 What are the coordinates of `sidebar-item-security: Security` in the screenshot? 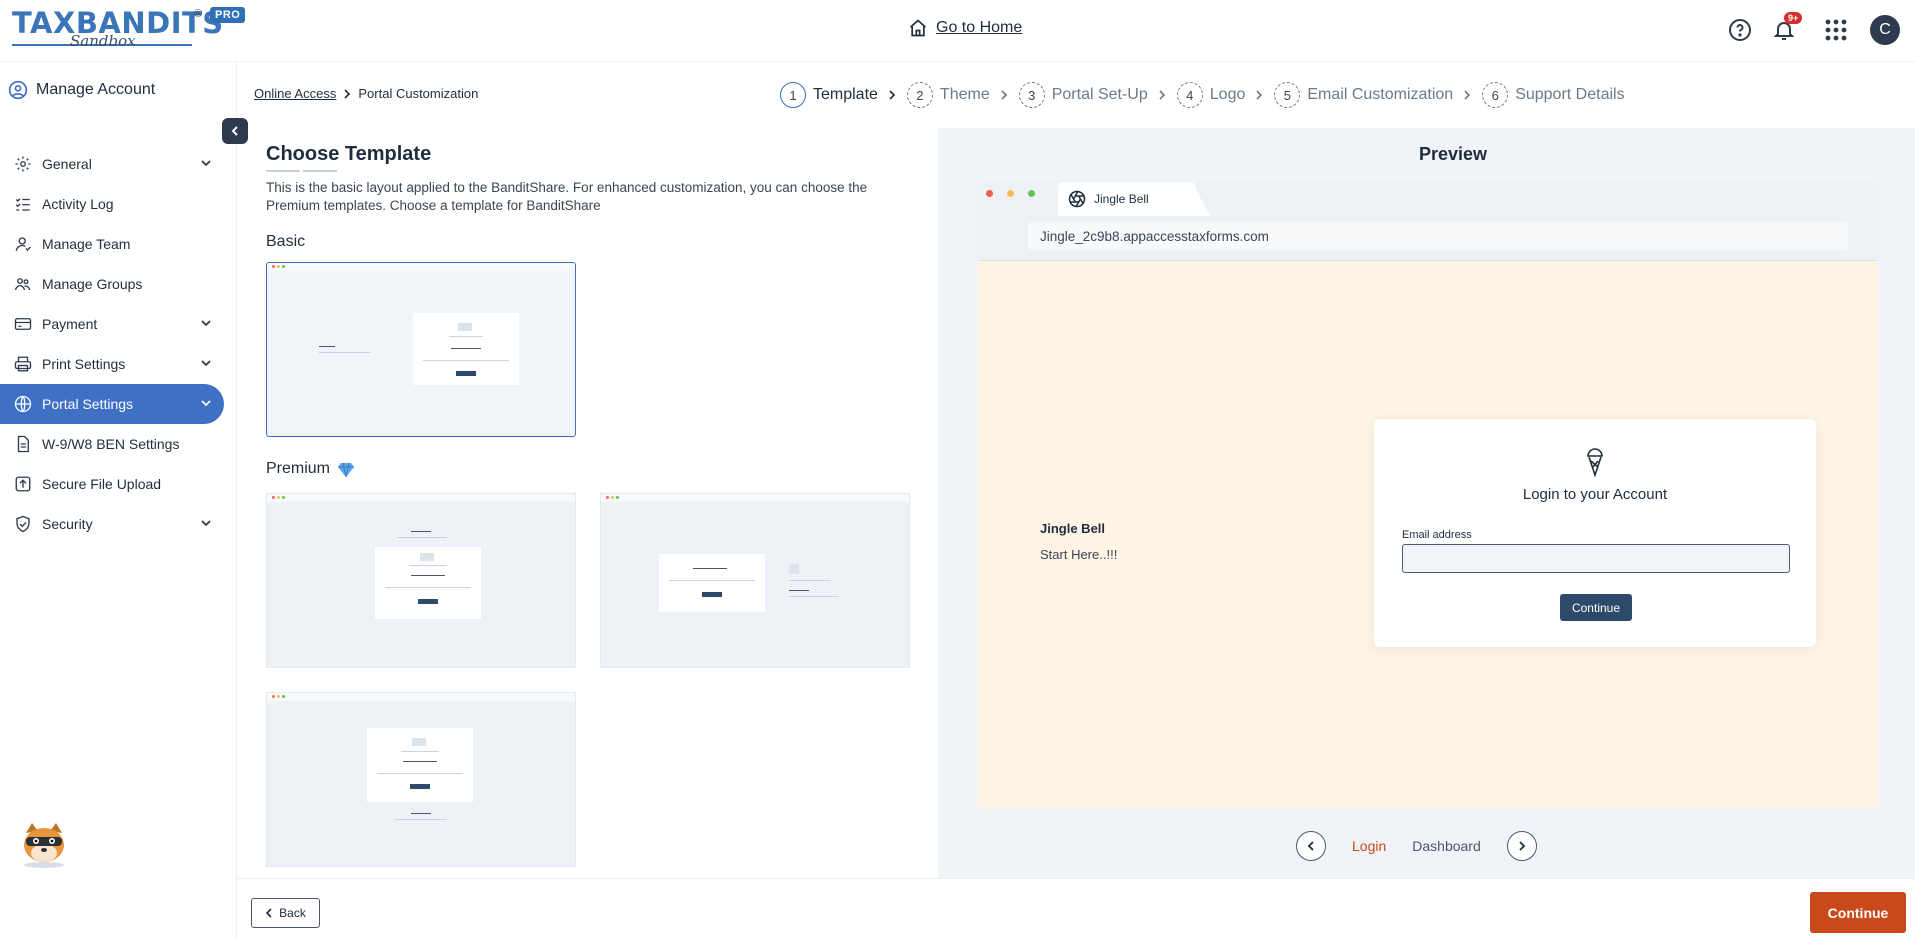 It's located at (112, 524).